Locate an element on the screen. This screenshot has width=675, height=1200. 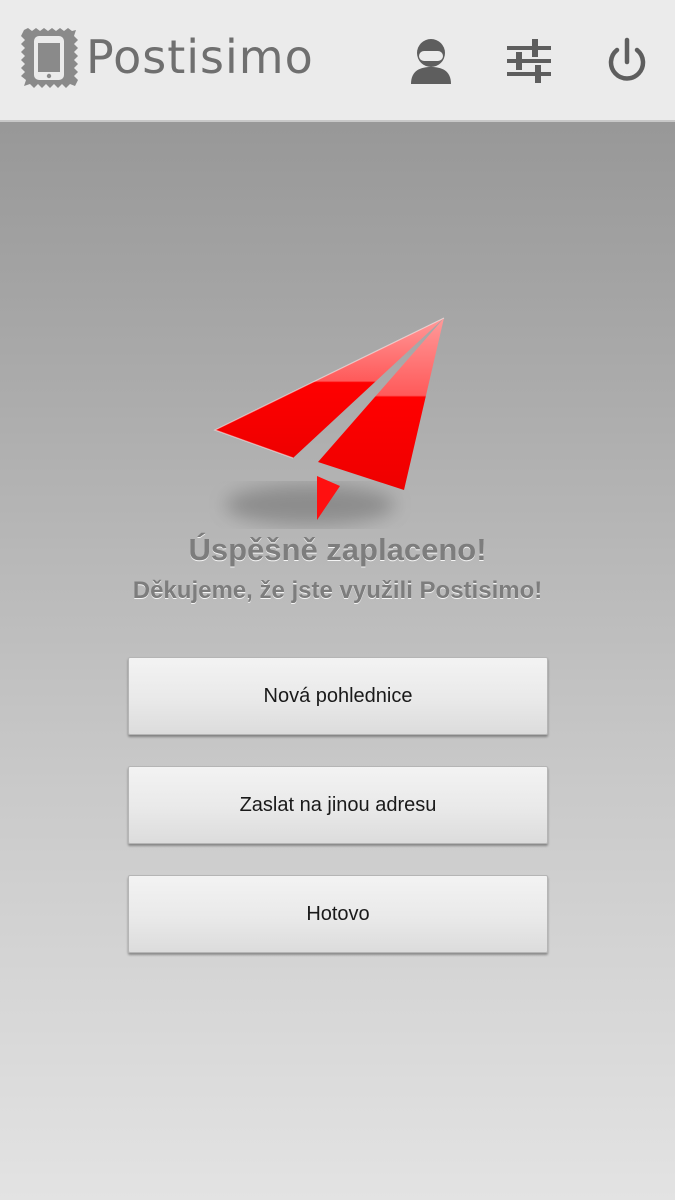
app-title: Postisimo is located at coordinates (200, 57).